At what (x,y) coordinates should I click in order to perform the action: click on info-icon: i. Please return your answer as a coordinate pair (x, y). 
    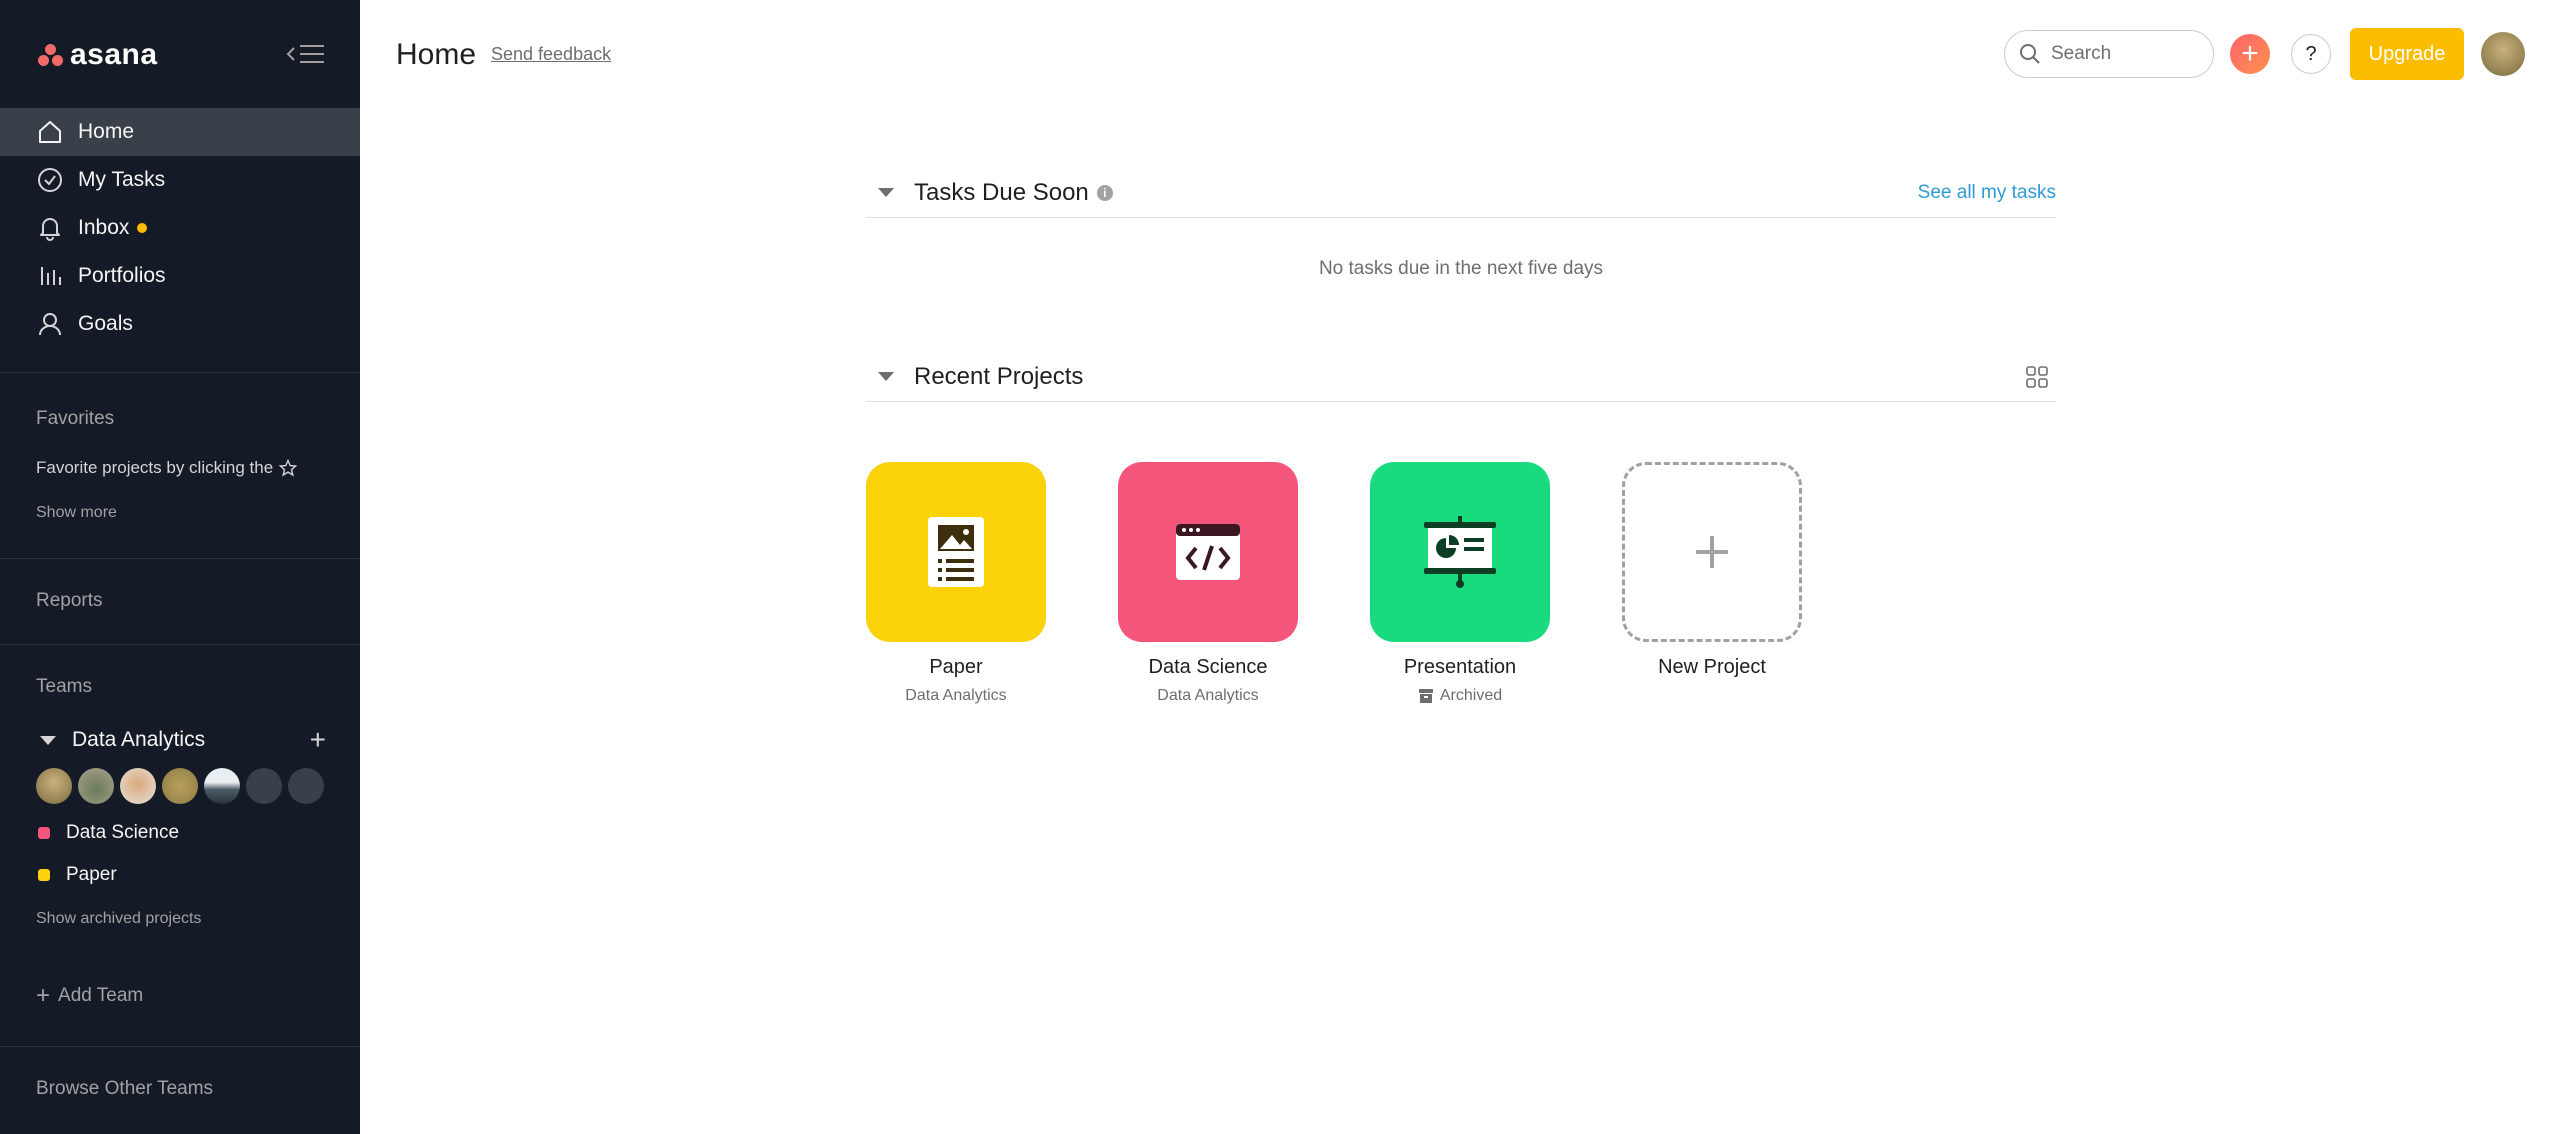
    Looking at the image, I should click on (1104, 192).